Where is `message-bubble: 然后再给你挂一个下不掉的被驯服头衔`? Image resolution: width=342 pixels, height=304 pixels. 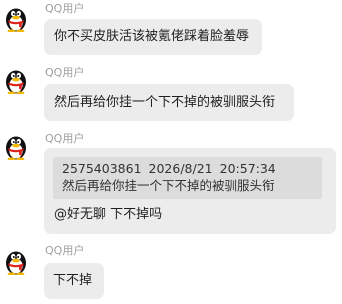 message-bubble: 然后再给你挂一个下不掉的被驯服头衔 is located at coordinates (169, 102).